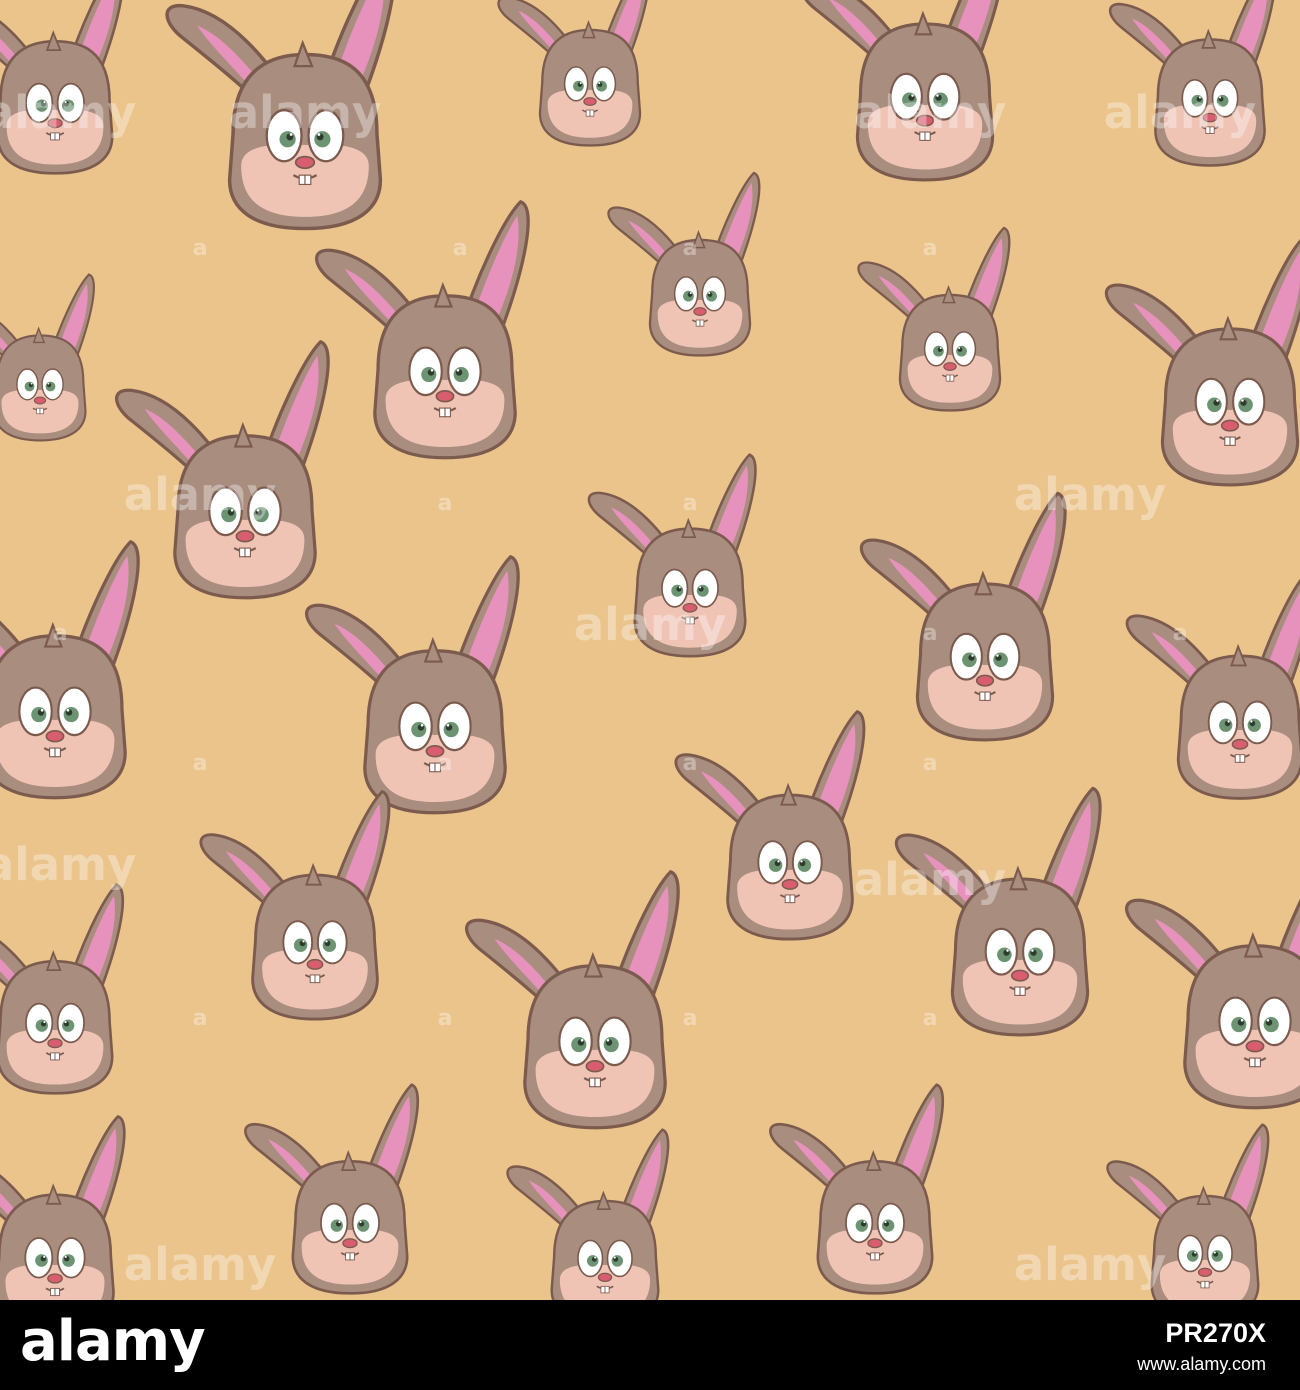 The height and width of the screenshot is (1390, 1300). What do you see at coordinates (1215, 1333) in the screenshot?
I see `image-id: PR270X` at bounding box center [1215, 1333].